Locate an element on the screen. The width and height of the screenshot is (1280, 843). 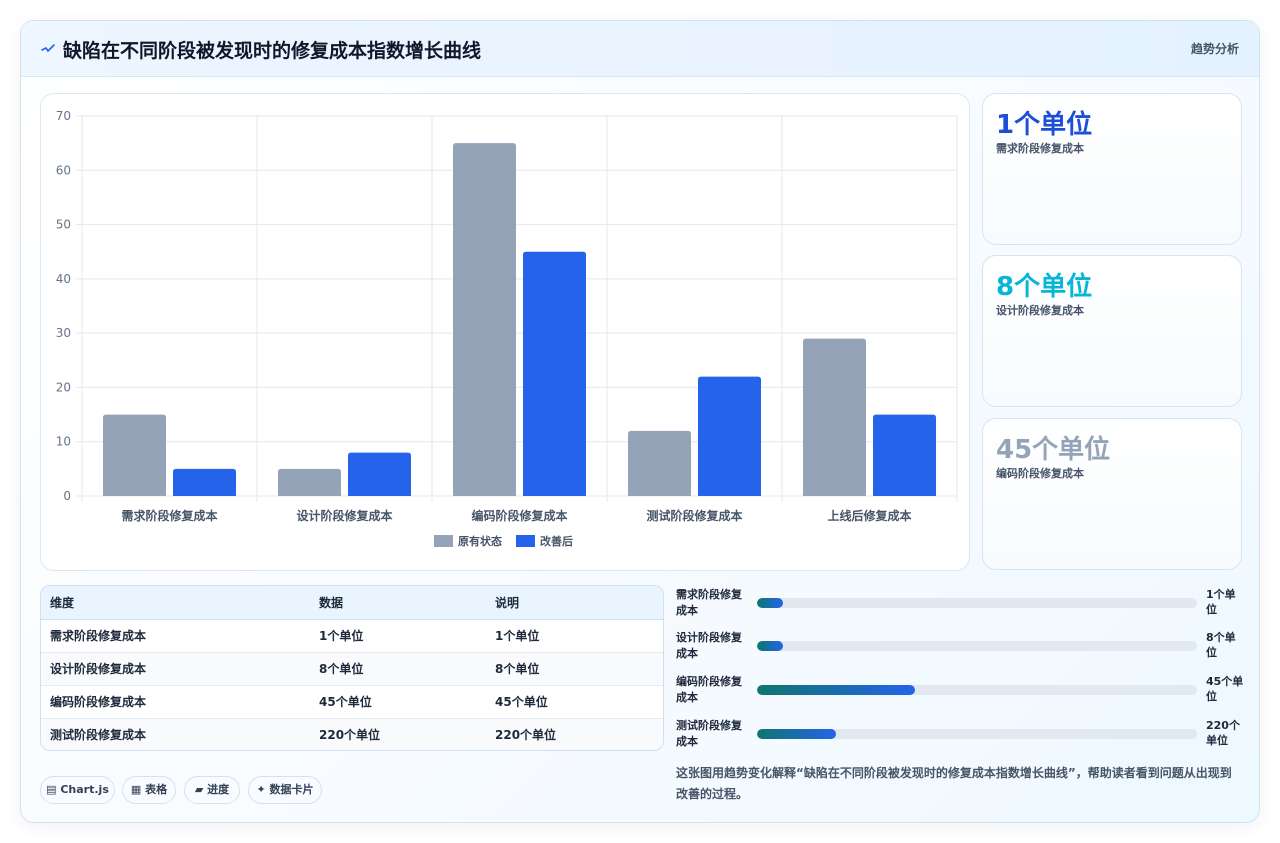
progress-icon: ▰ is located at coordinates (199, 789).